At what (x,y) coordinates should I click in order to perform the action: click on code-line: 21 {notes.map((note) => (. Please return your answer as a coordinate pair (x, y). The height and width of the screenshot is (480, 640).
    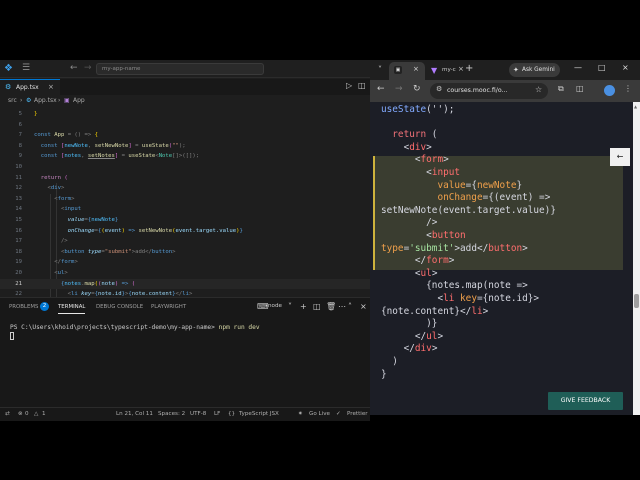
    Looking at the image, I should click on (185, 284).